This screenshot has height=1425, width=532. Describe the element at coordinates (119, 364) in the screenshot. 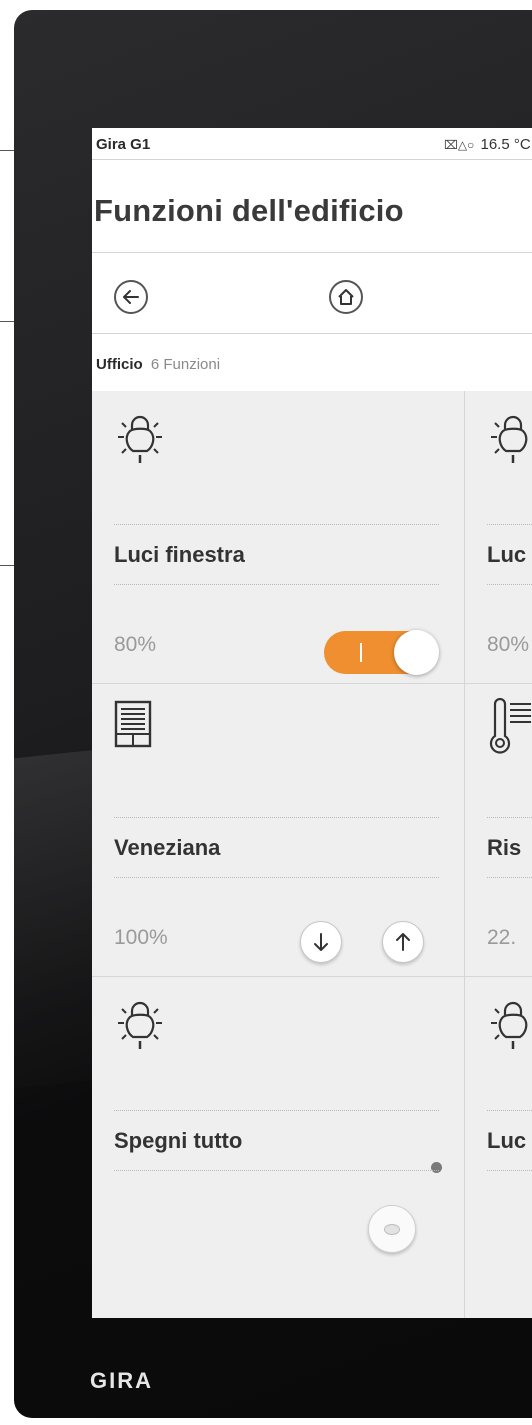

I see `room-name: Ufficio` at that location.